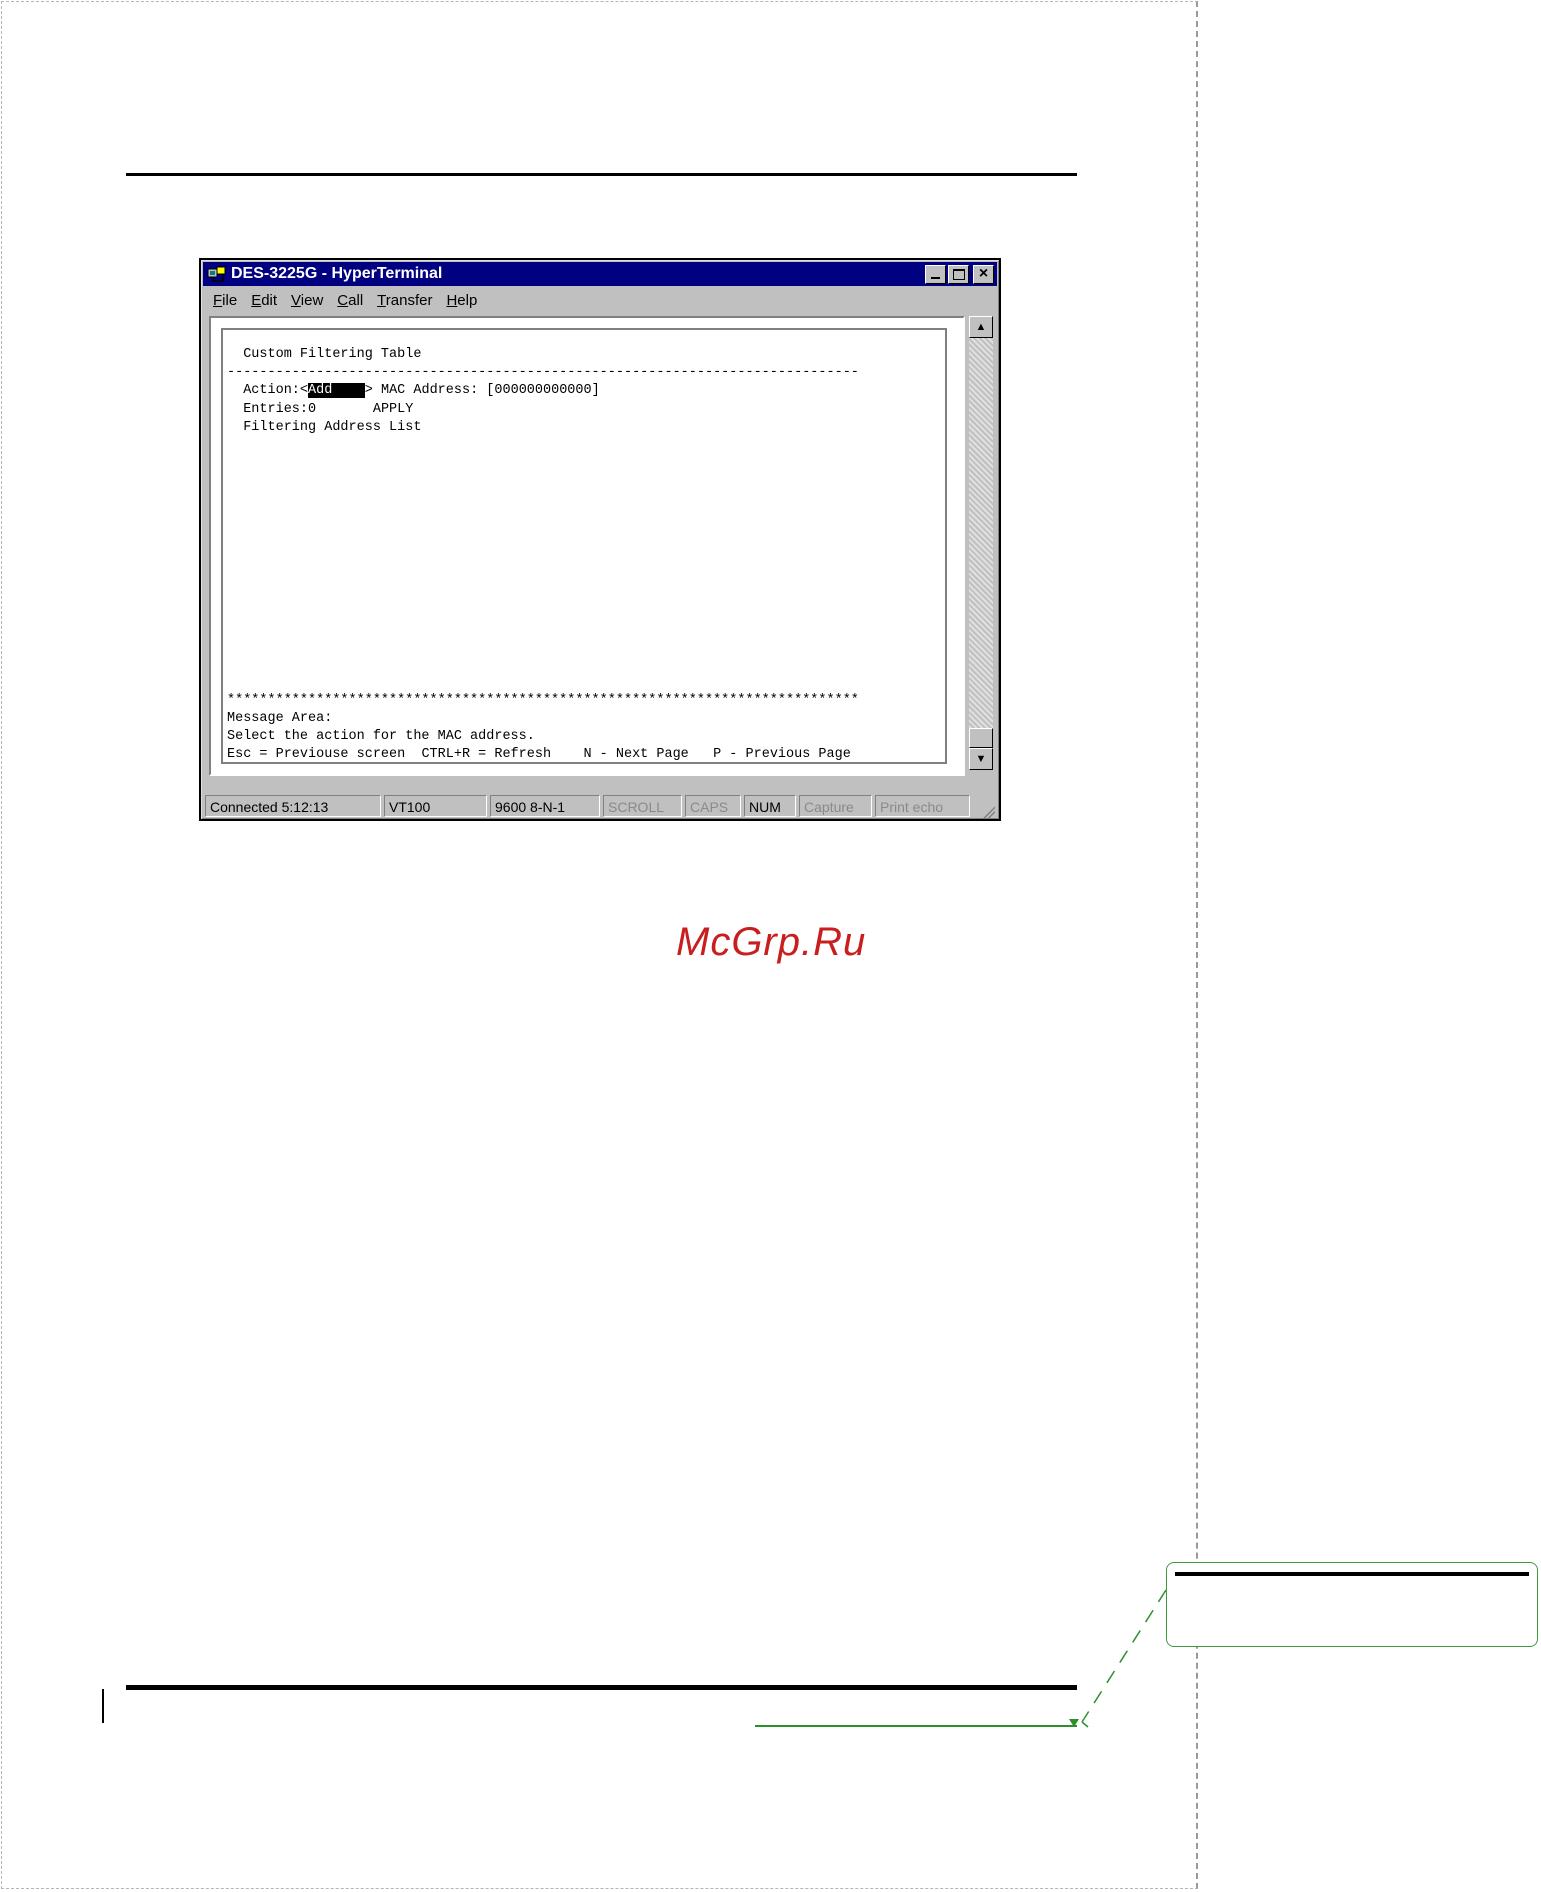  I want to click on comment-anchor-marker-icon, so click(1074, 1723).